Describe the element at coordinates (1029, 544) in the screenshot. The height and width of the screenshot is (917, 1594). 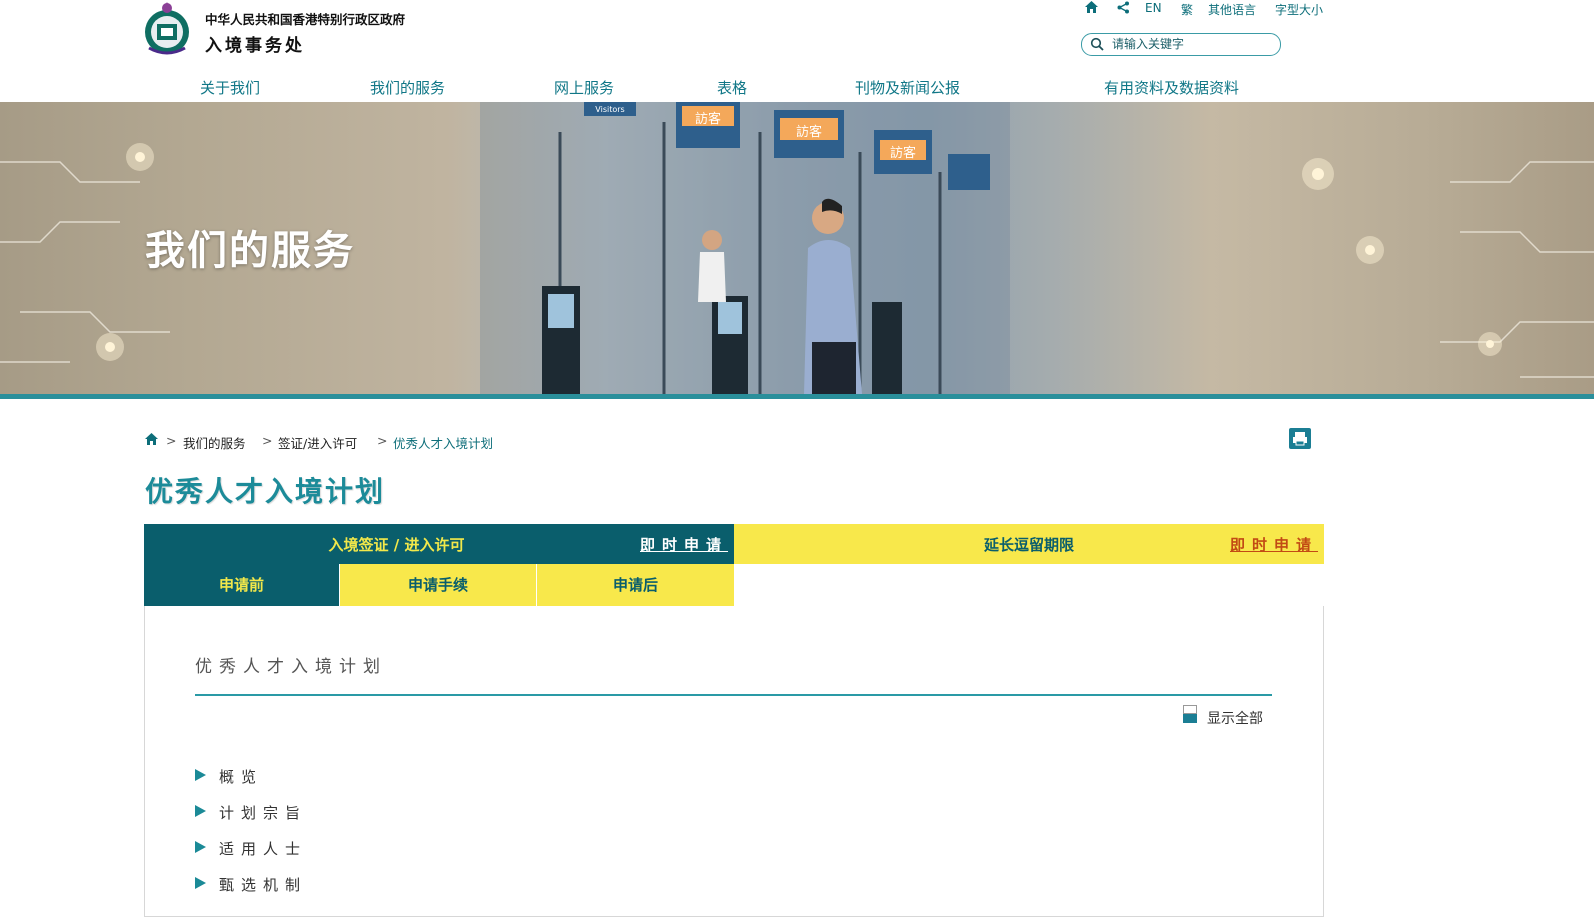
I see `tab-extension-of-stay: 延长逗留期限 即时申请` at that location.